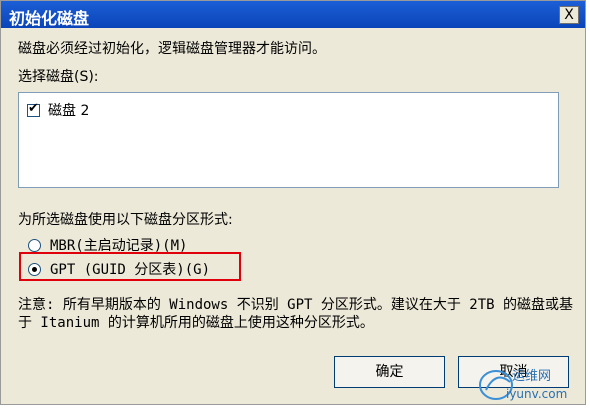 The image size is (590, 409). What do you see at coordinates (172, 49) in the screenshot?
I see `instruction-message: 磁盘必须经过初始化，逻辑磁盘管理器才能访问。` at bounding box center [172, 49].